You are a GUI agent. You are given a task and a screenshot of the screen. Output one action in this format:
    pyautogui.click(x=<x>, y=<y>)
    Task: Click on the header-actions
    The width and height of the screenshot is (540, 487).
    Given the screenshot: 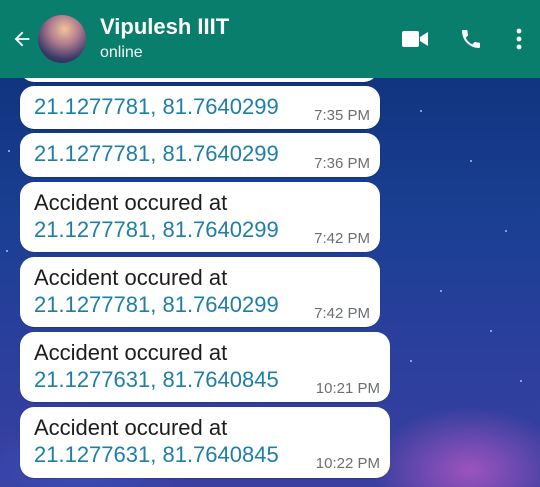 What is the action you would take?
    pyautogui.click(x=462, y=39)
    